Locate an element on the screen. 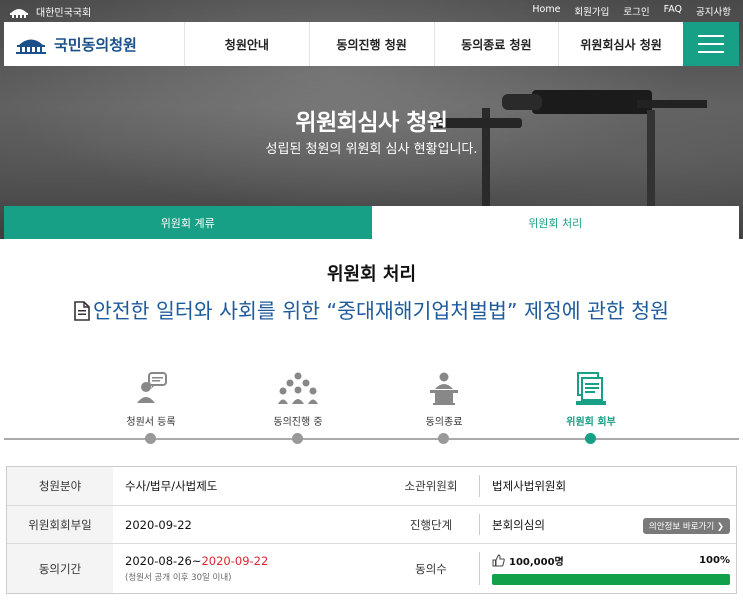 The image size is (743, 602). crowd-icon is located at coordinates (298, 388).